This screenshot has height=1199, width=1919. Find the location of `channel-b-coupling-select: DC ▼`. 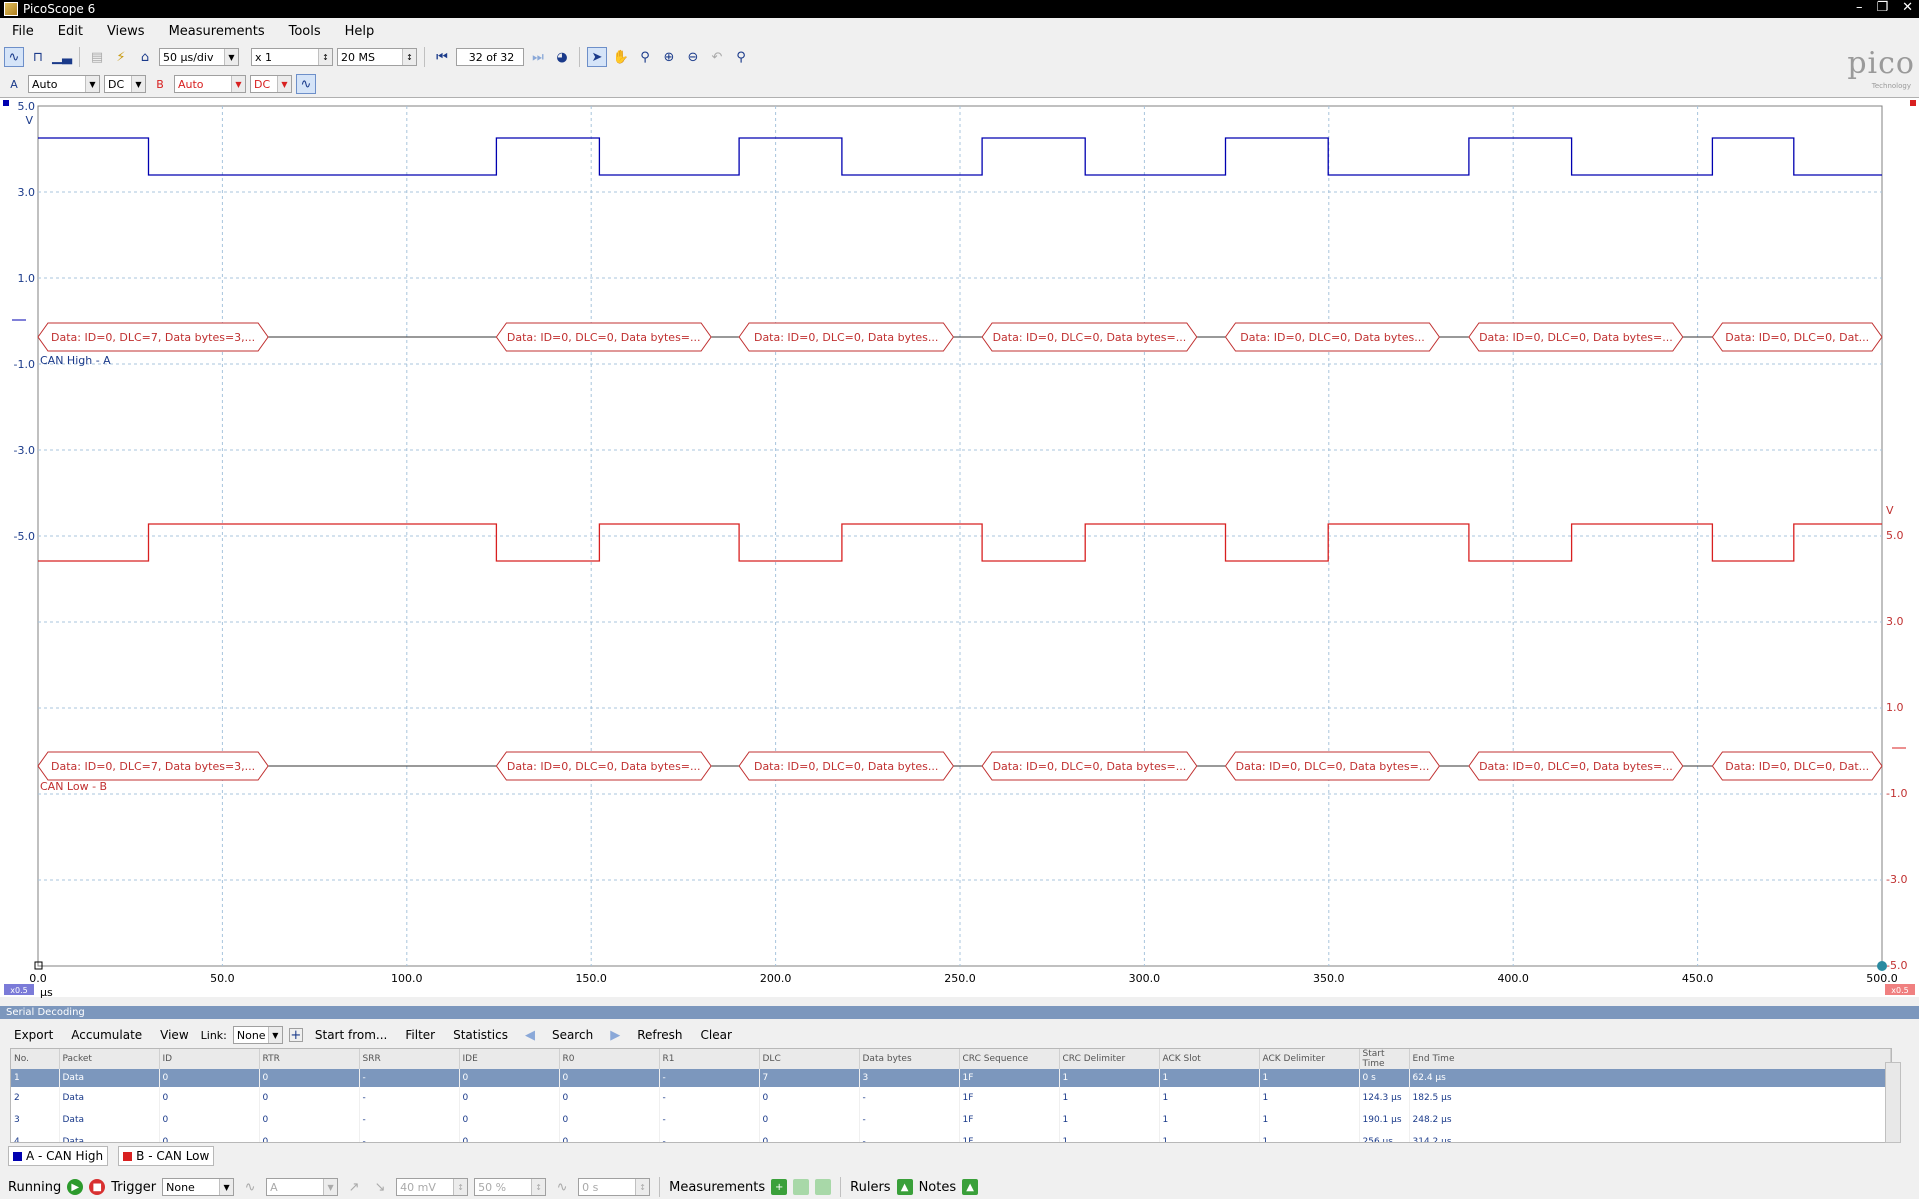

channel-b-coupling-select: DC ▼ is located at coordinates (271, 84).